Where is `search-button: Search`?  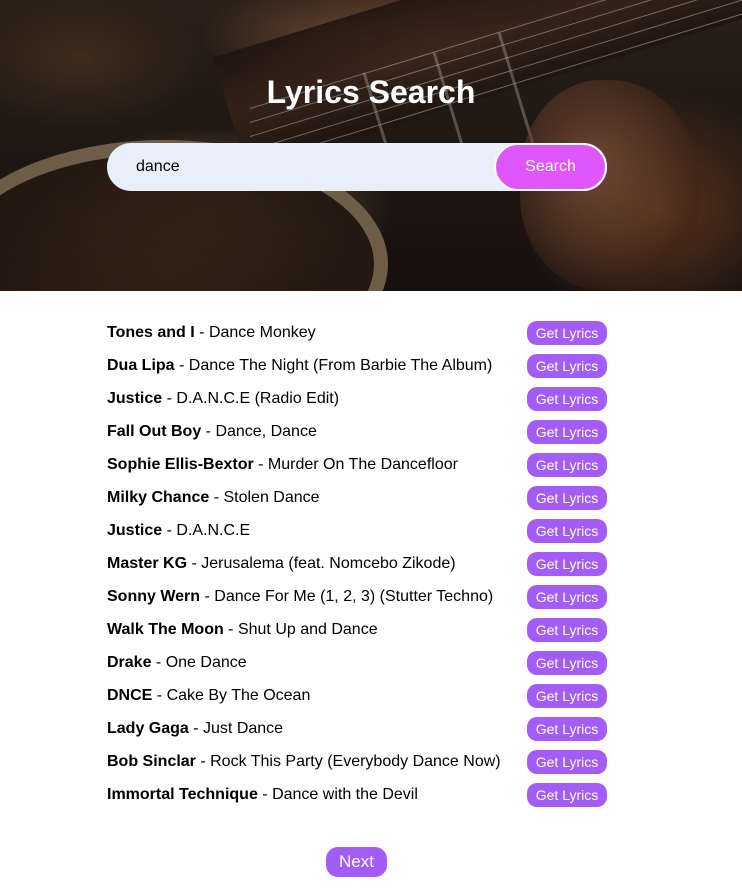
search-button: Search is located at coordinates (550, 167).